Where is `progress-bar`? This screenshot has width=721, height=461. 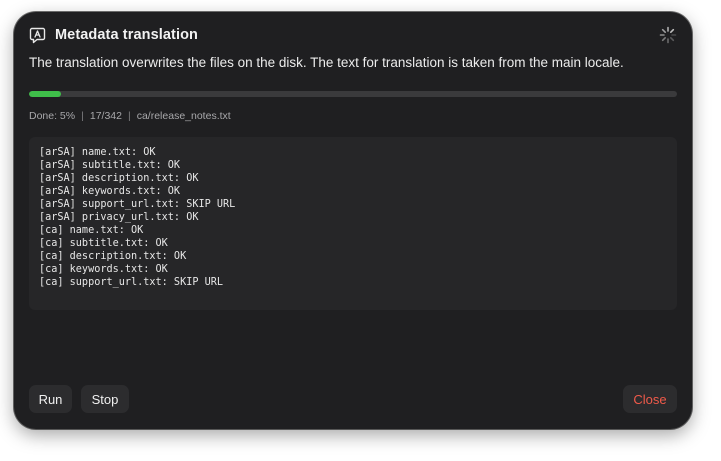 progress-bar is located at coordinates (353, 94).